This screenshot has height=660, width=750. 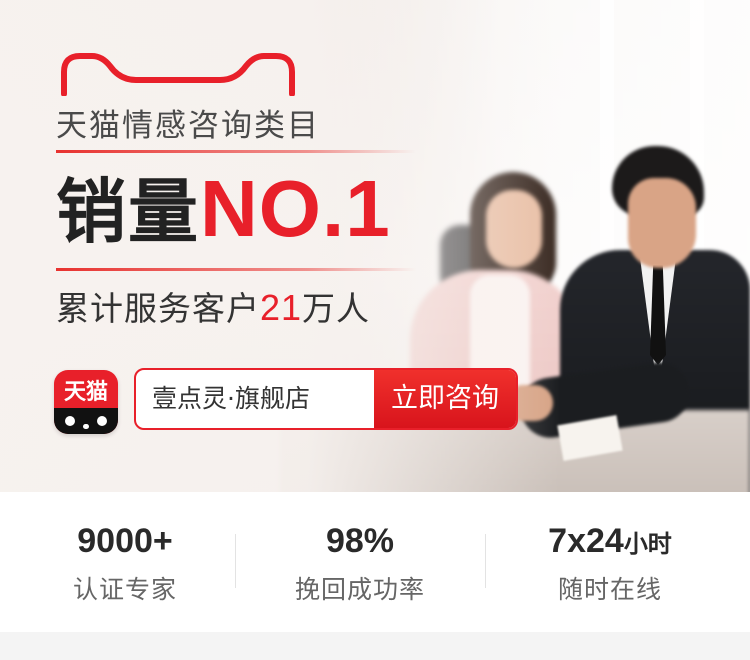 What do you see at coordinates (85, 392) in the screenshot?
I see `tmall-app-icon-label: 天猫` at bounding box center [85, 392].